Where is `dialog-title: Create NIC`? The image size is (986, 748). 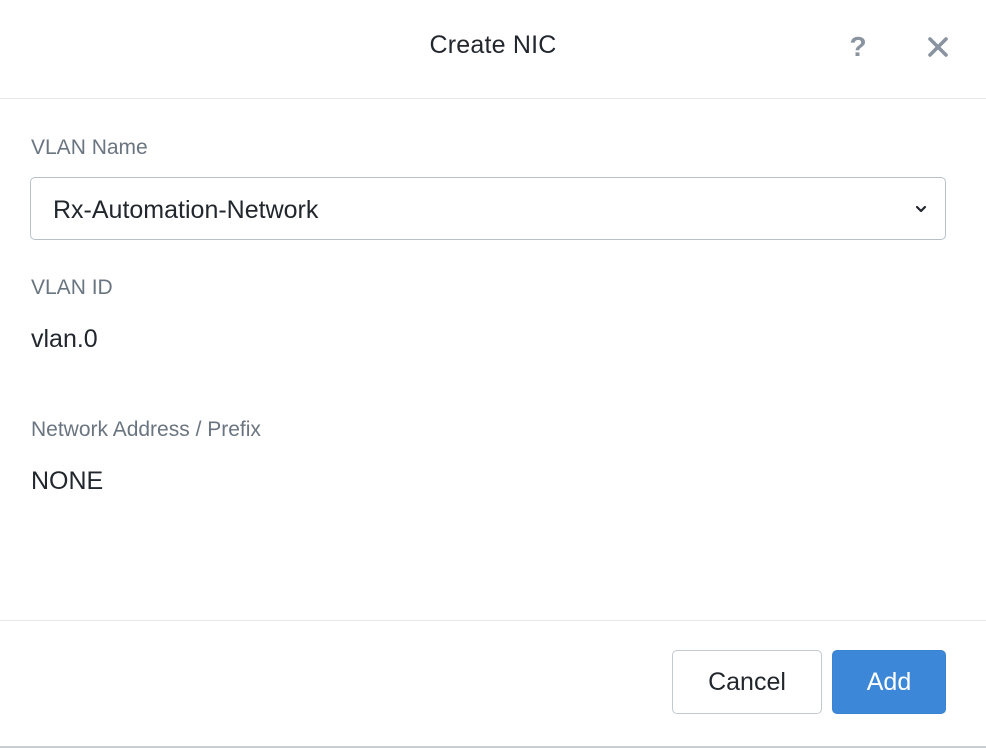 dialog-title: Create NIC is located at coordinates (493, 45).